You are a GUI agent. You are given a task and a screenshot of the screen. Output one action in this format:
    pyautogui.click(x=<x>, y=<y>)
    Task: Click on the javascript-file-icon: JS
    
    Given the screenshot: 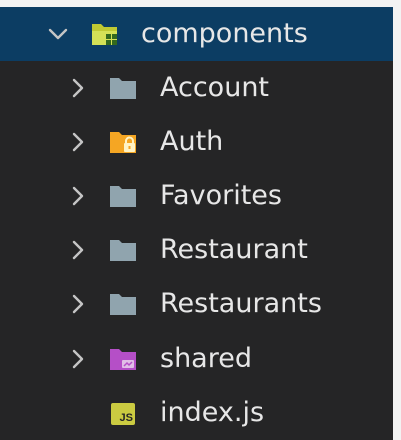 What is the action you would take?
    pyautogui.click(x=123, y=414)
    